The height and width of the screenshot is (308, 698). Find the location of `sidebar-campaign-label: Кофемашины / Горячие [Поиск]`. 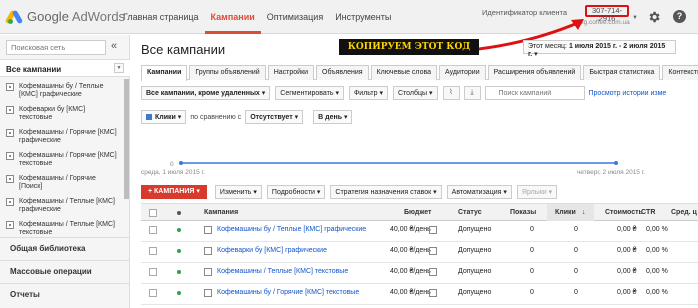

sidebar-campaign-label: Кофемашины / Горячие [Поиск] is located at coordinates (57, 182).